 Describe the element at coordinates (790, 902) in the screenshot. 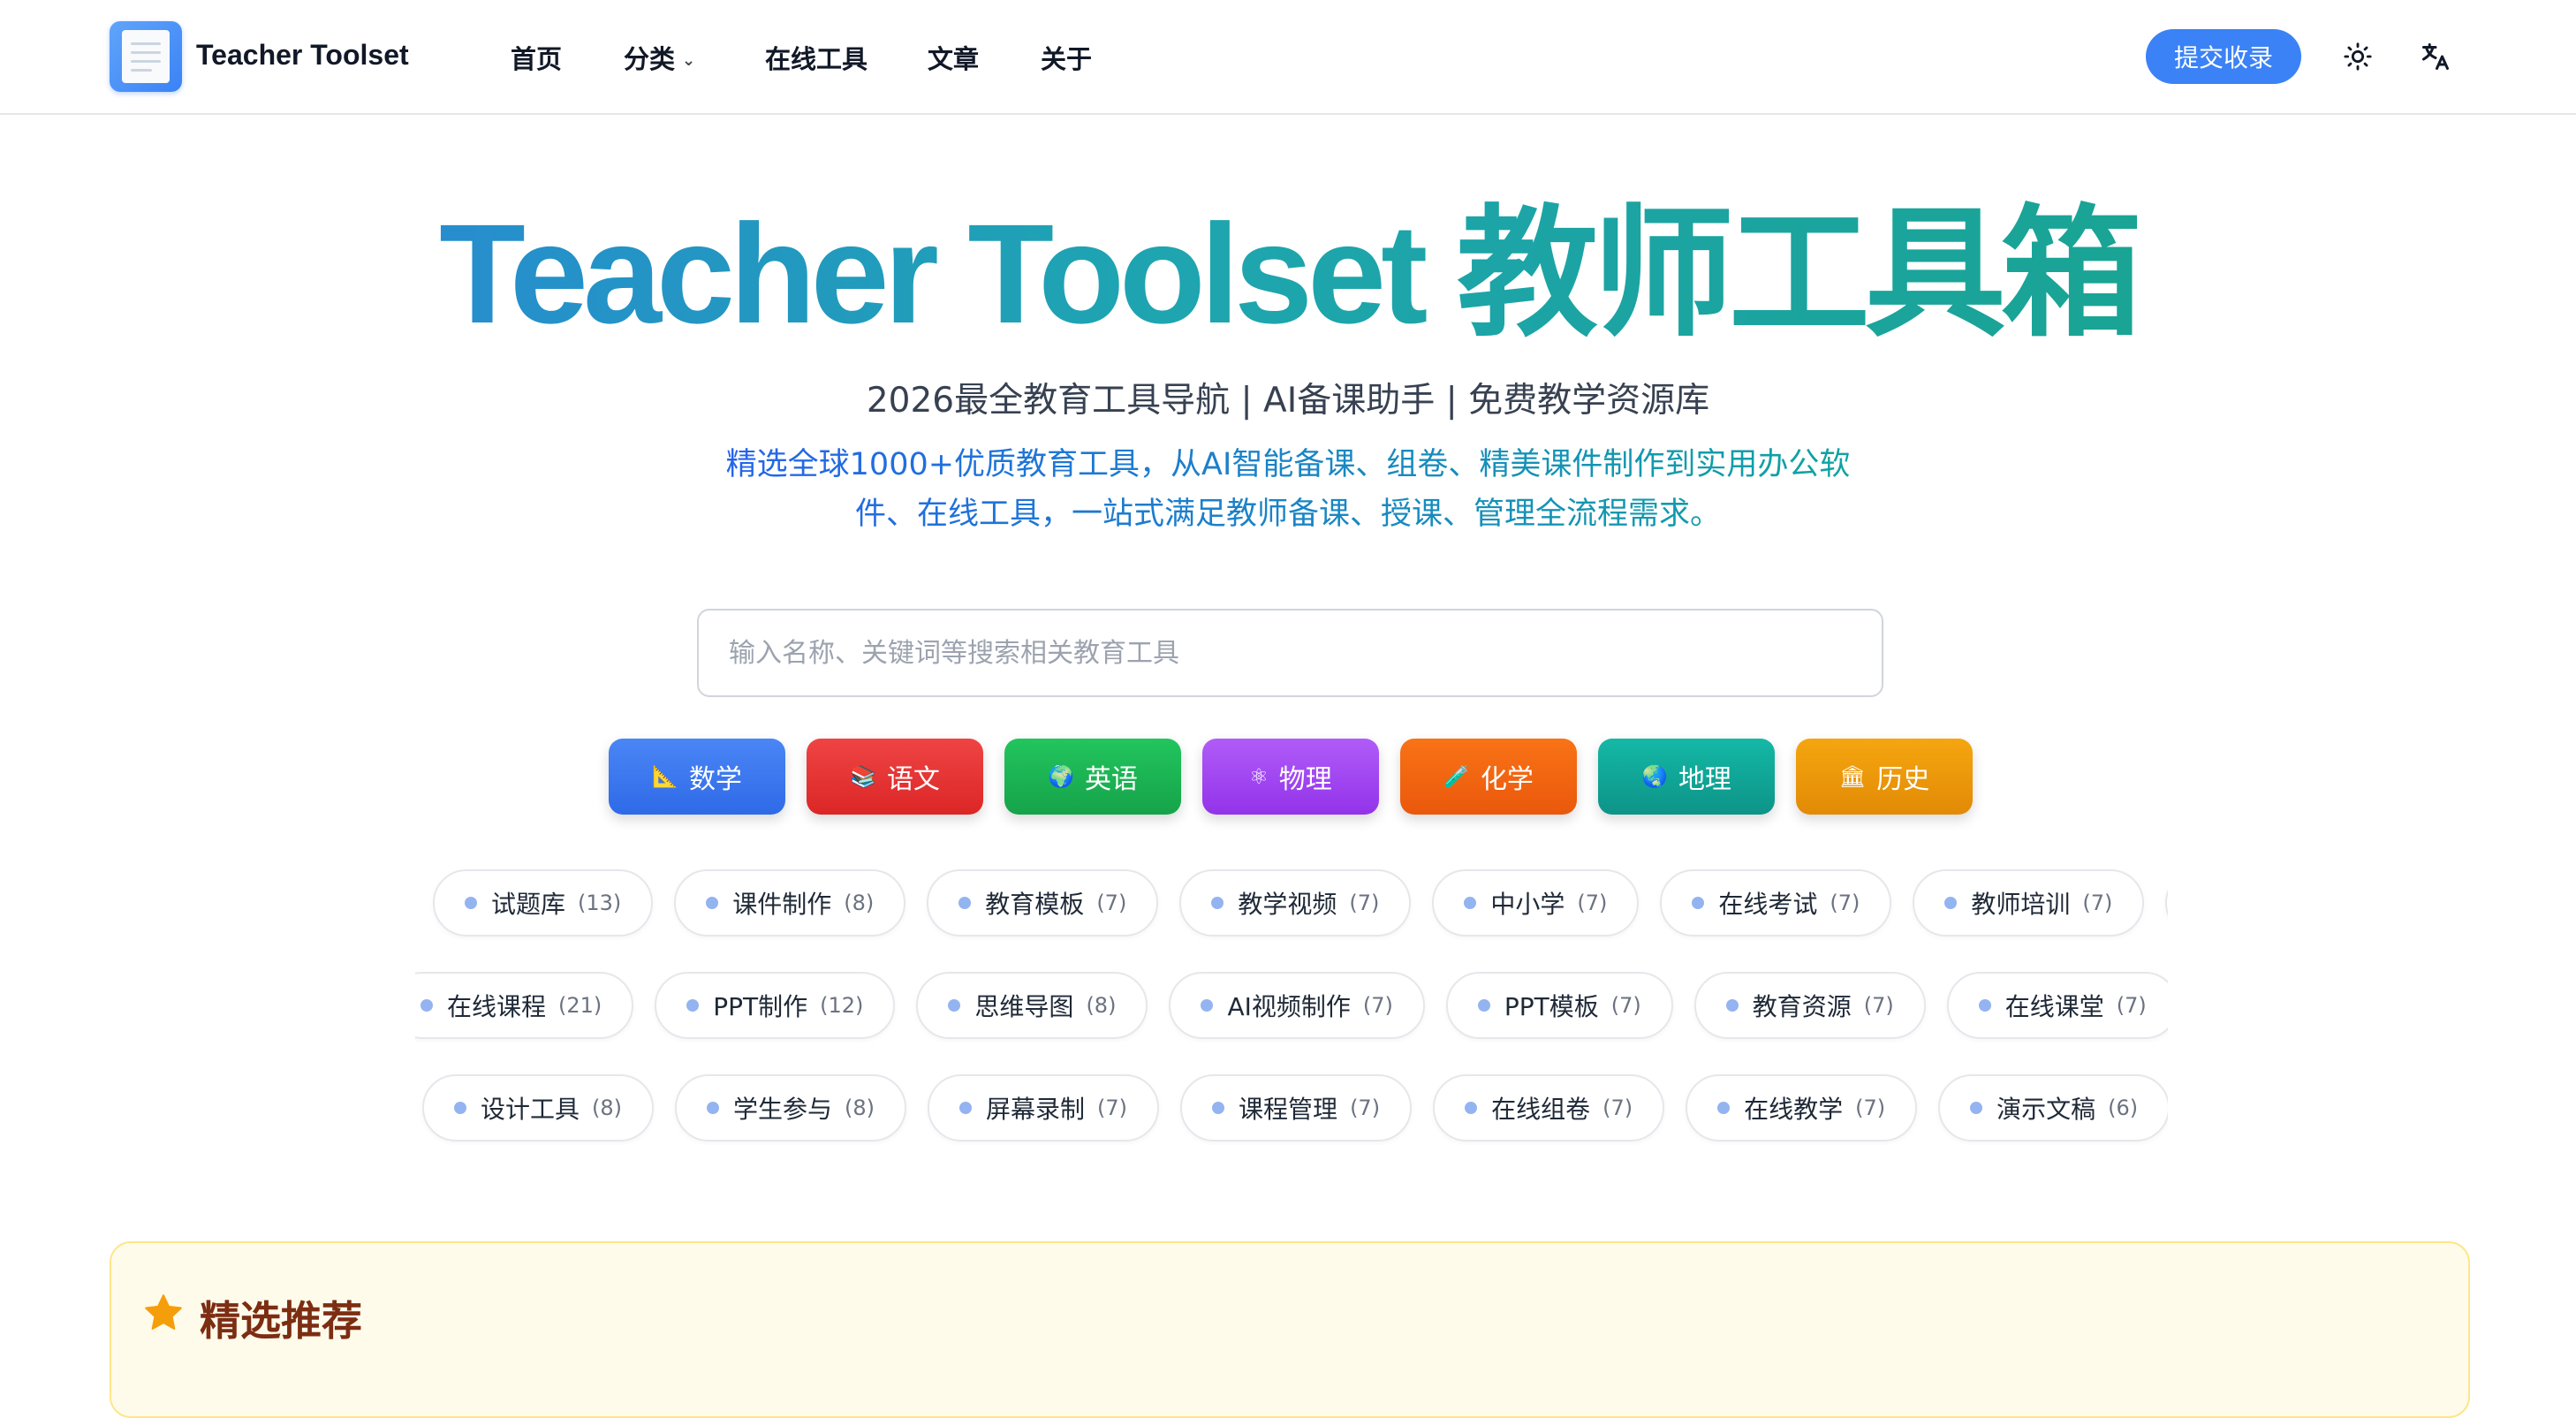

I see `tag-chip: 课件制作 (8)` at that location.